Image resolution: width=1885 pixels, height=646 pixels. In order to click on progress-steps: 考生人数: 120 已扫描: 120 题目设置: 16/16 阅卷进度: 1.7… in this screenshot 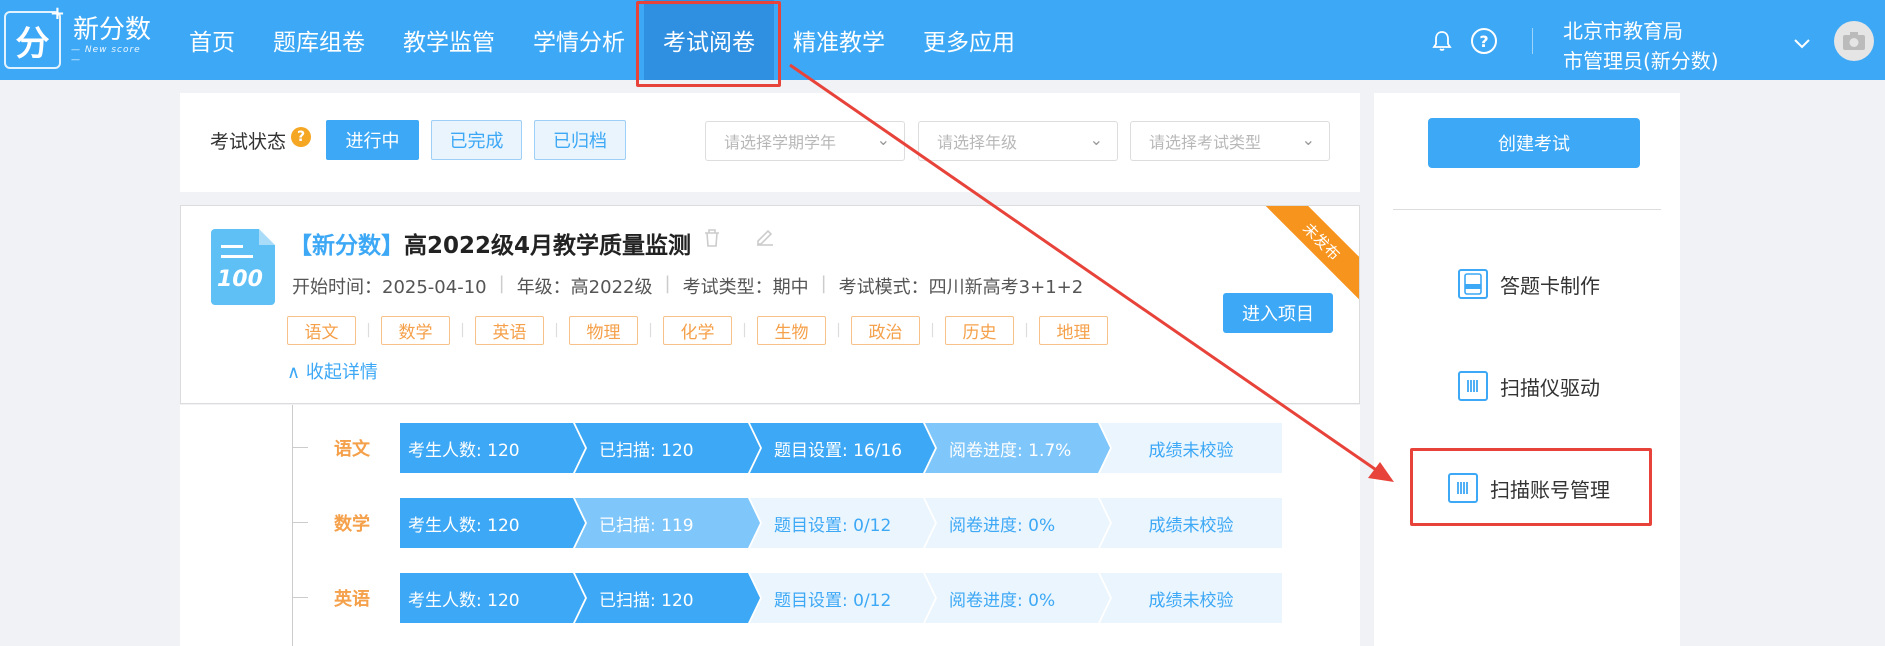, I will do `click(841, 448)`.